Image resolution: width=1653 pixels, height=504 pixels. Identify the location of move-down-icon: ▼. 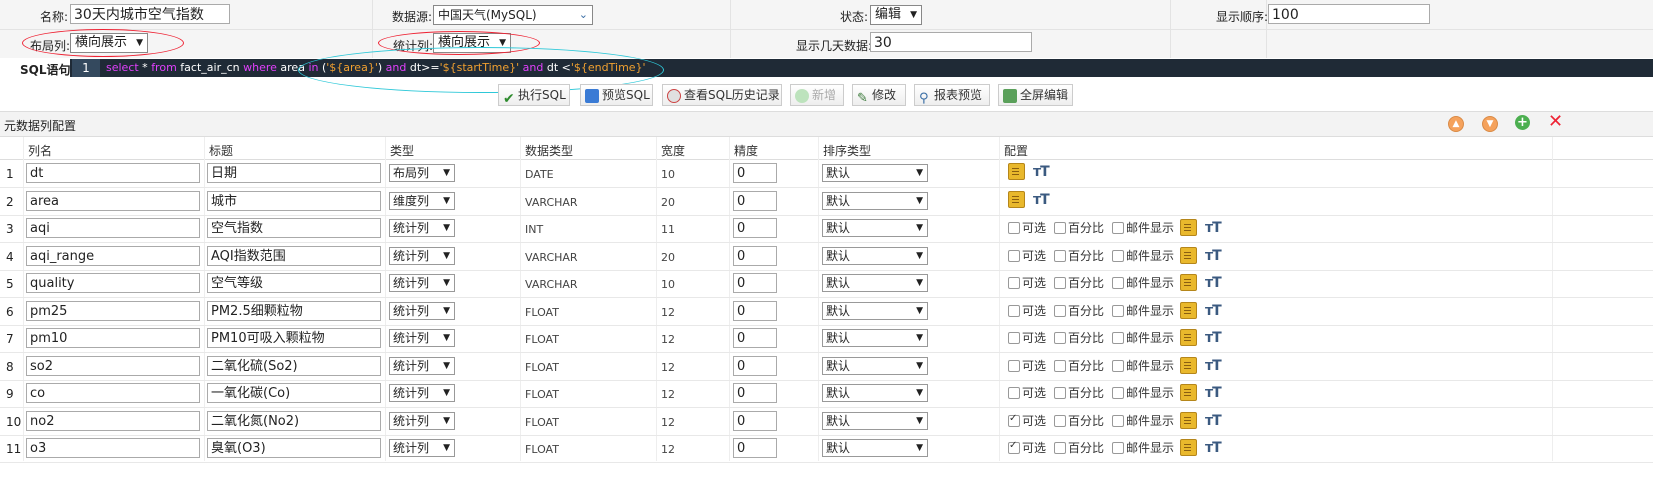
(1490, 124).